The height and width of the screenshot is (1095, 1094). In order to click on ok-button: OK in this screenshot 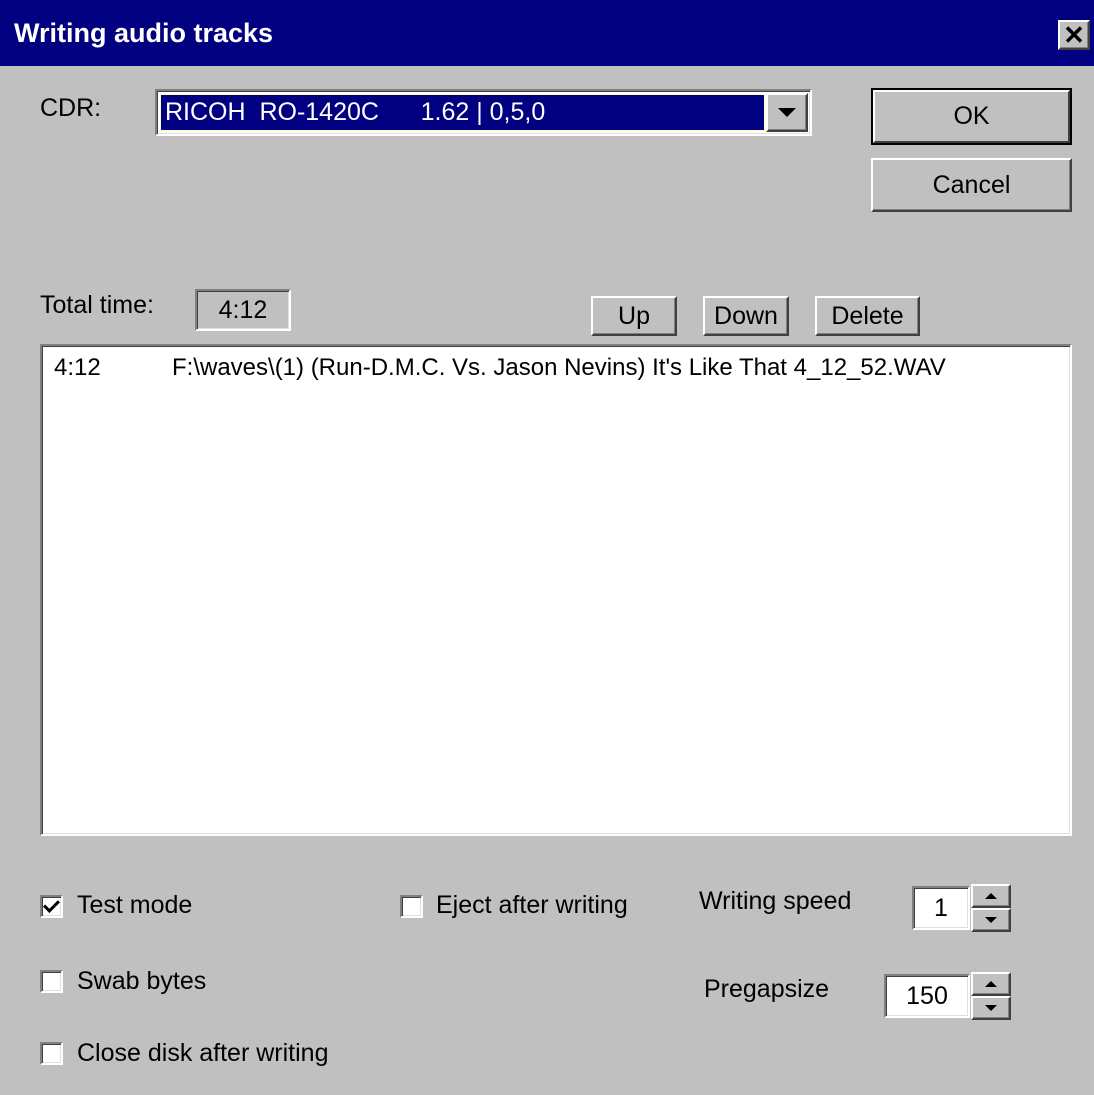, I will do `click(971, 116)`.